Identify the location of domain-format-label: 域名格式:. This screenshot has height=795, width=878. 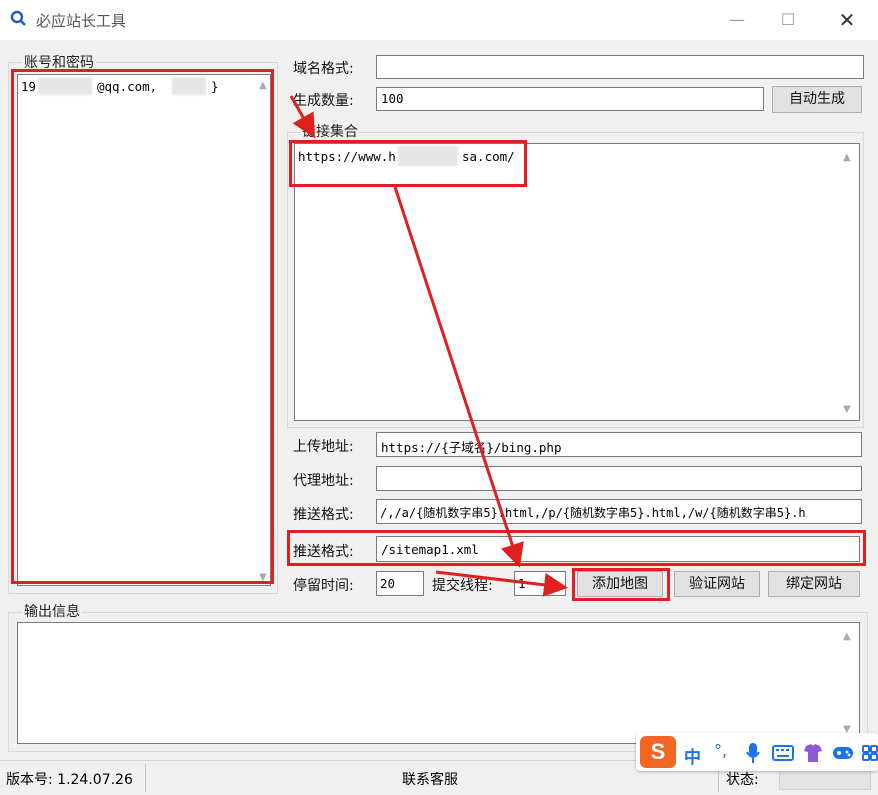
(323, 69).